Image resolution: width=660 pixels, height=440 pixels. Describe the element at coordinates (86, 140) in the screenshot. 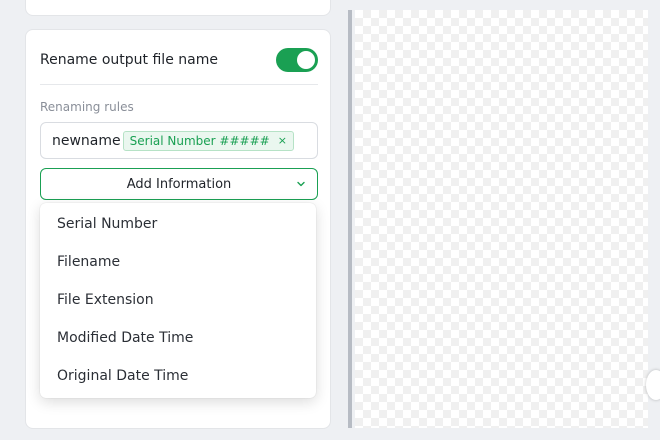

I see `rule-prefix-text: newname` at that location.